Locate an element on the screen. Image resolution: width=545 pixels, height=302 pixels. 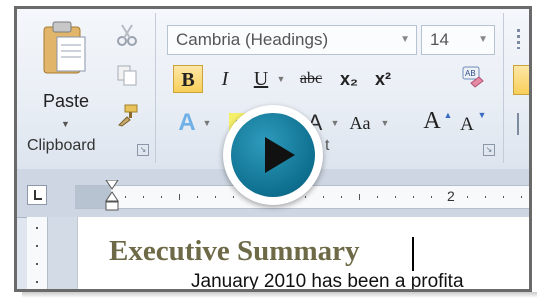
paragraph-handle-icon is located at coordinates (518, 39).